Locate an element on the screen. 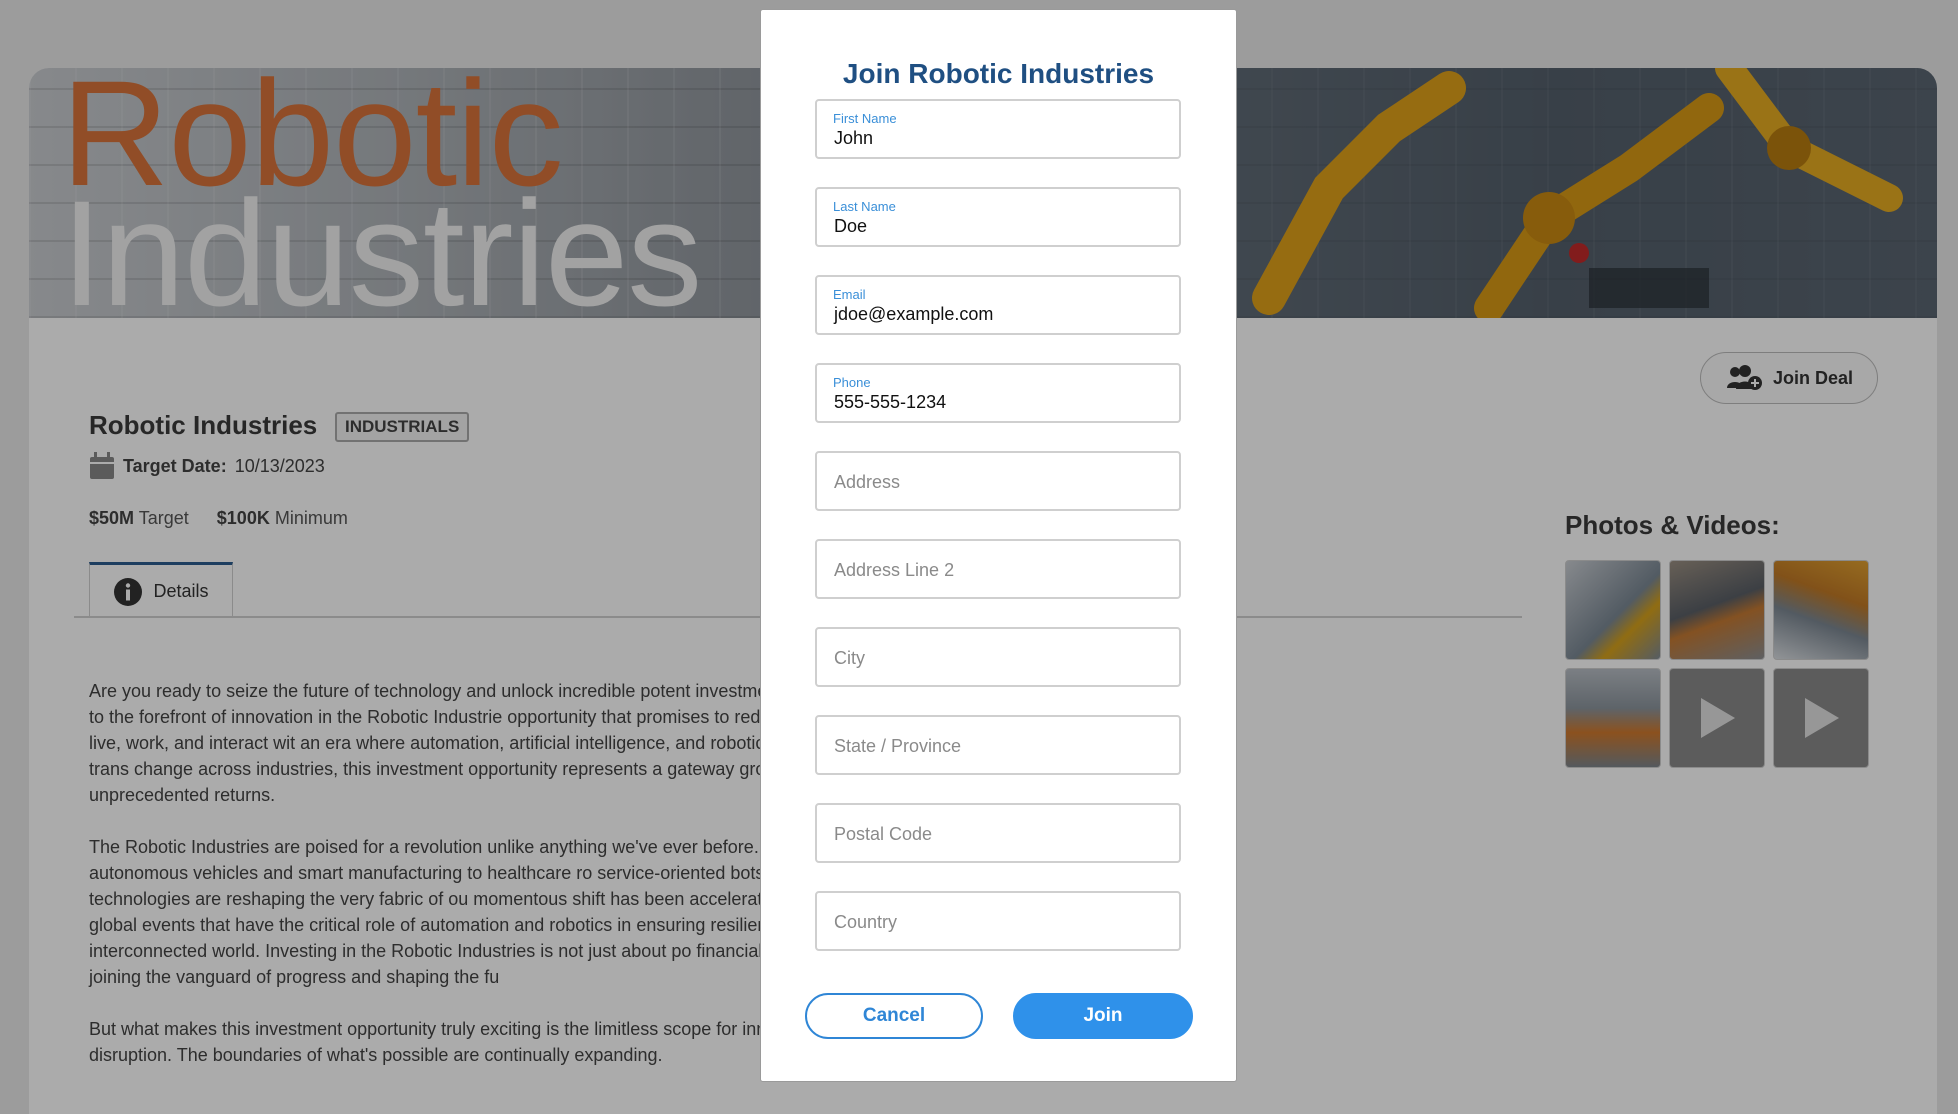 The width and height of the screenshot is (1958, 1114). city-placeholder: City is located at coordinates (849, 658).